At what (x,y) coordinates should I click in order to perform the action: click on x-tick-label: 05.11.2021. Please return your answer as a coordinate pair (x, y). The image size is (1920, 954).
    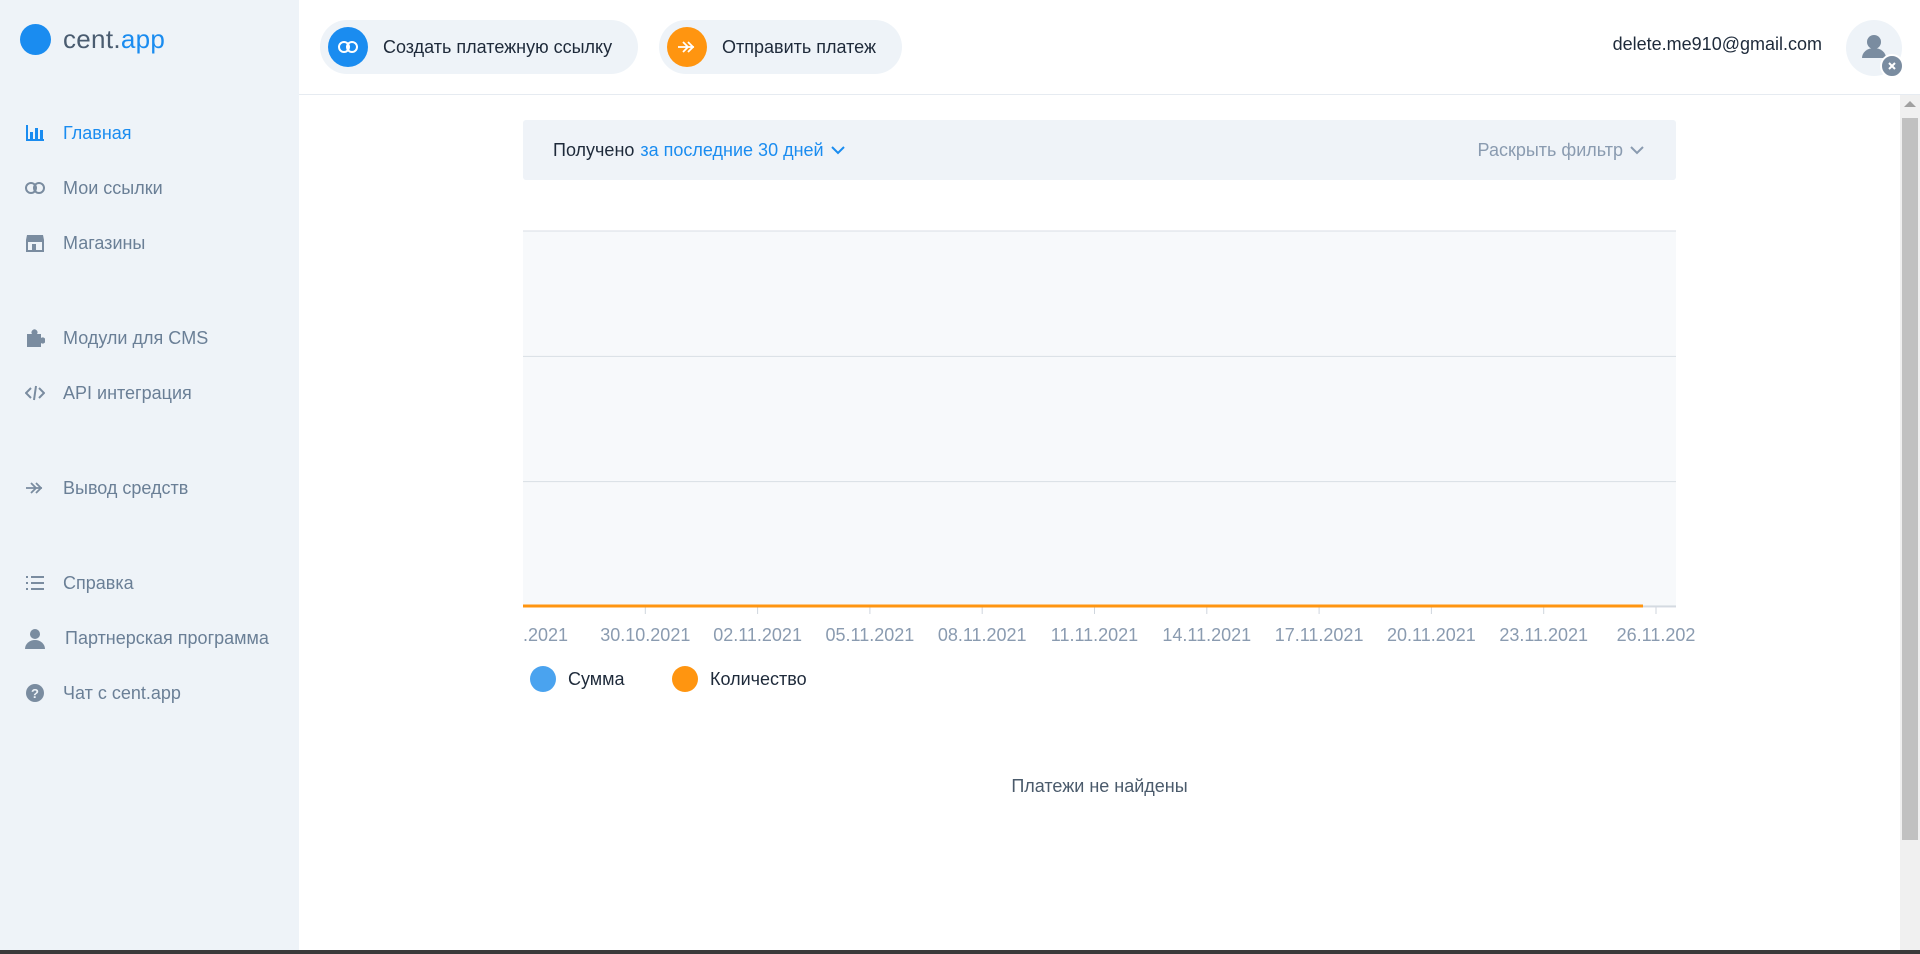
    Looking at the image, I should click on (870, 635).